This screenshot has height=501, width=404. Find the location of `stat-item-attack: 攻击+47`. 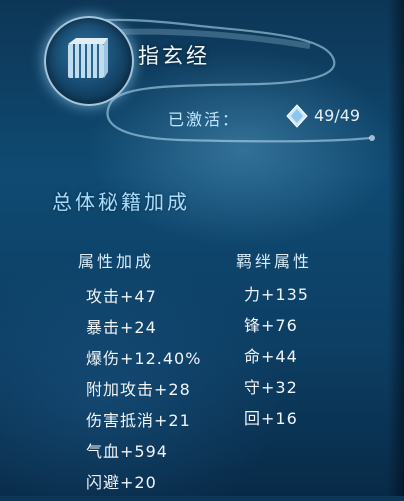

stat-item-attack: 攻击+47 is located at coordinates (121, 296).